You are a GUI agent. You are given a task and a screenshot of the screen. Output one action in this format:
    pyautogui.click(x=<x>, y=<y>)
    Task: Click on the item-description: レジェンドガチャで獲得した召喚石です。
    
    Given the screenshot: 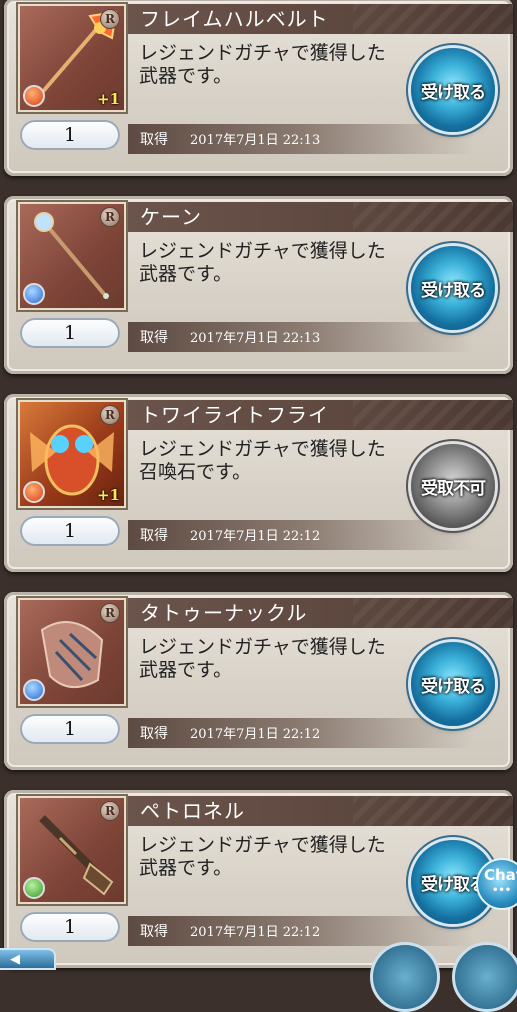 What is the action you would take?
    pyautogui.click(x=262, y=460)
    